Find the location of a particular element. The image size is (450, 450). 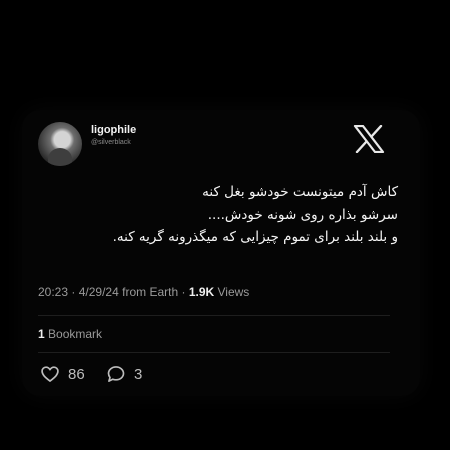

author-display-name: ligophile is located at coordinates (113, 130).